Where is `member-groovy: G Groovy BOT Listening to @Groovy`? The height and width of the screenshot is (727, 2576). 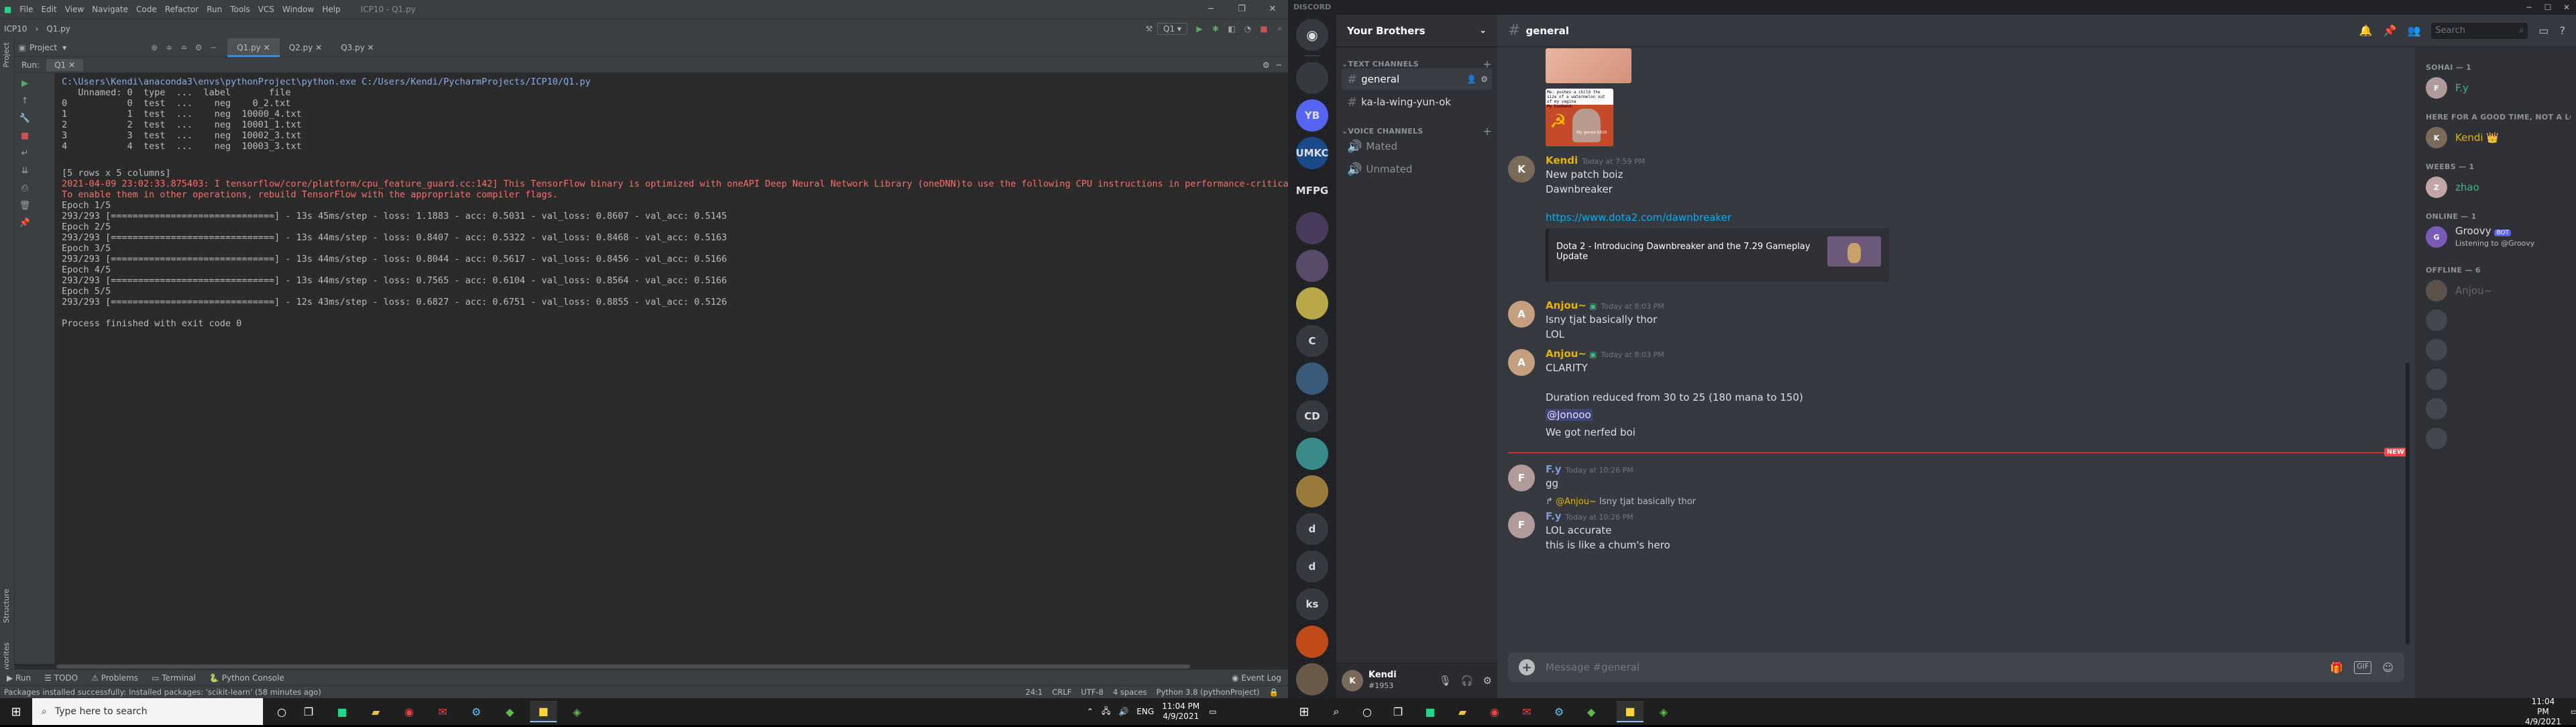
member-groovy: G Groovy BOT Listening to @Groovy is located at coordinates (2495, 237).